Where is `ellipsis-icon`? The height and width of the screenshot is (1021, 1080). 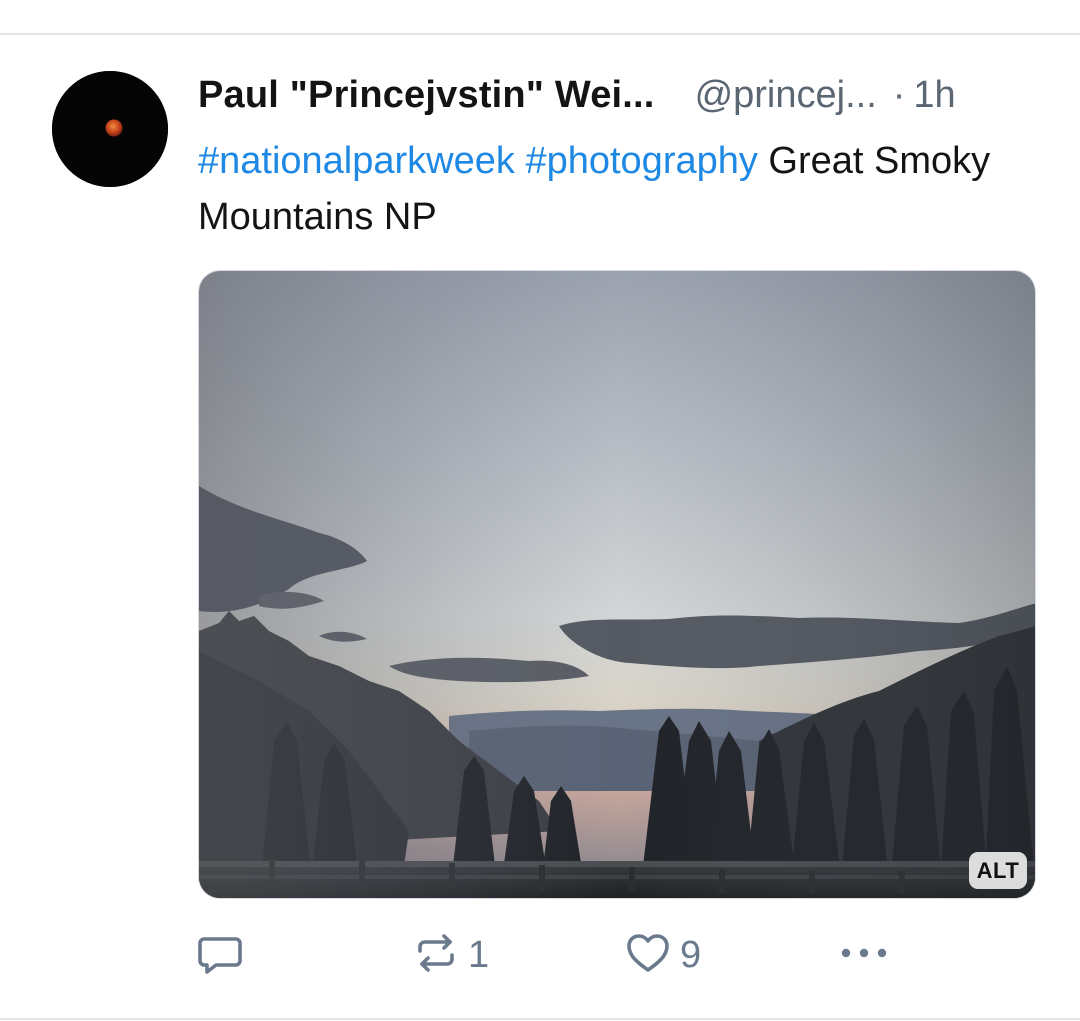
ellipsis-icon is located at coordinates (864, 955).